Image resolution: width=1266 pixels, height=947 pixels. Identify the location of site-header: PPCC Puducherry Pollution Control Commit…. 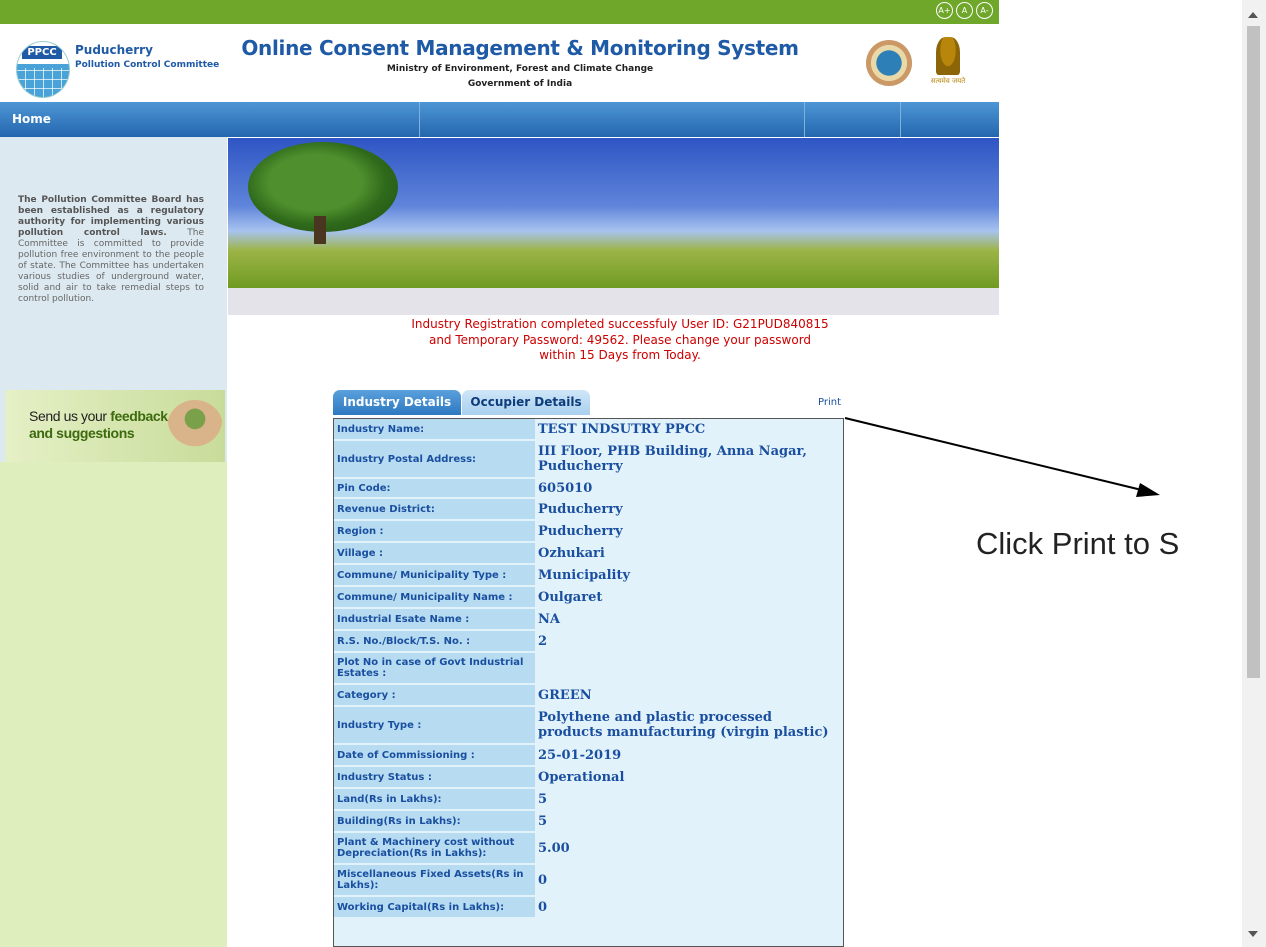
(499, 63).